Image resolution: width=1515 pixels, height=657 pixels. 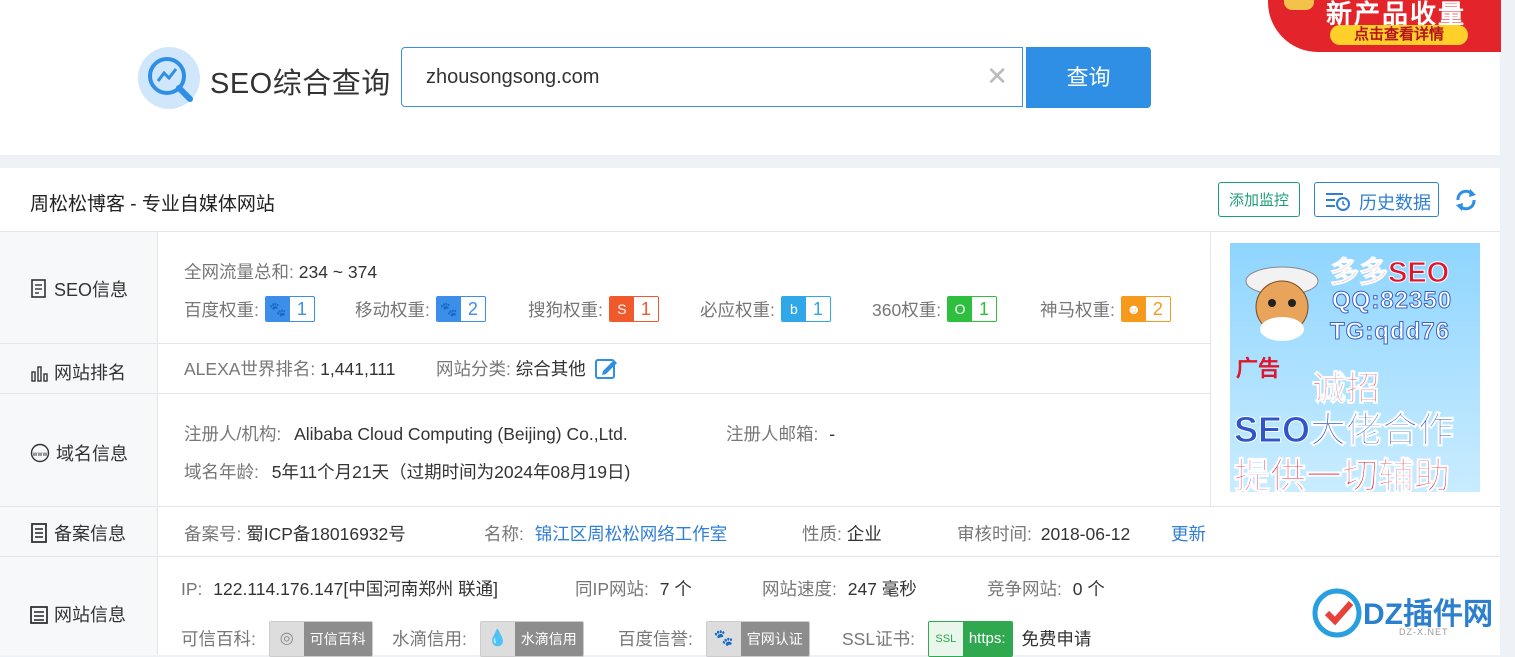 What do you see at coordinates (1133, 309) in the screenshot?
I see `shenma-icon: ☻` at bounding box center [1133, 309].